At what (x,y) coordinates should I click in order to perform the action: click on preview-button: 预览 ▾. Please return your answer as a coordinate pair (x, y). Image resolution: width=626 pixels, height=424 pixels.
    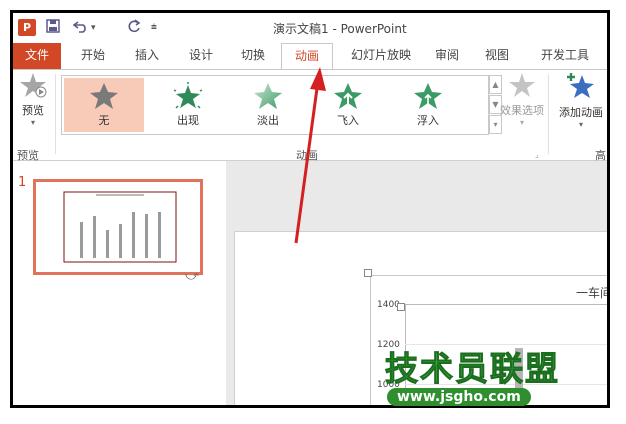
    Looking at the image, I should click on (33, 105).